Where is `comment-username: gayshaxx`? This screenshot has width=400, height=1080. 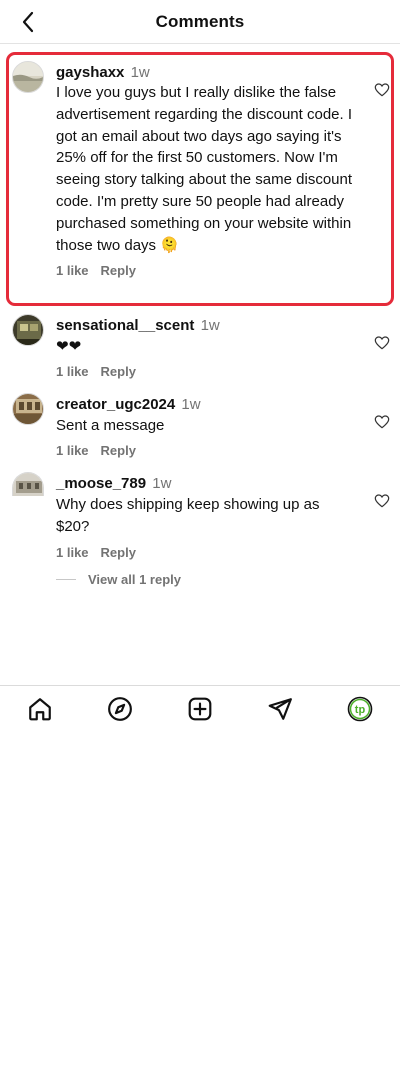 comment-username: gayshaxx is located at coordinates (90, 72).